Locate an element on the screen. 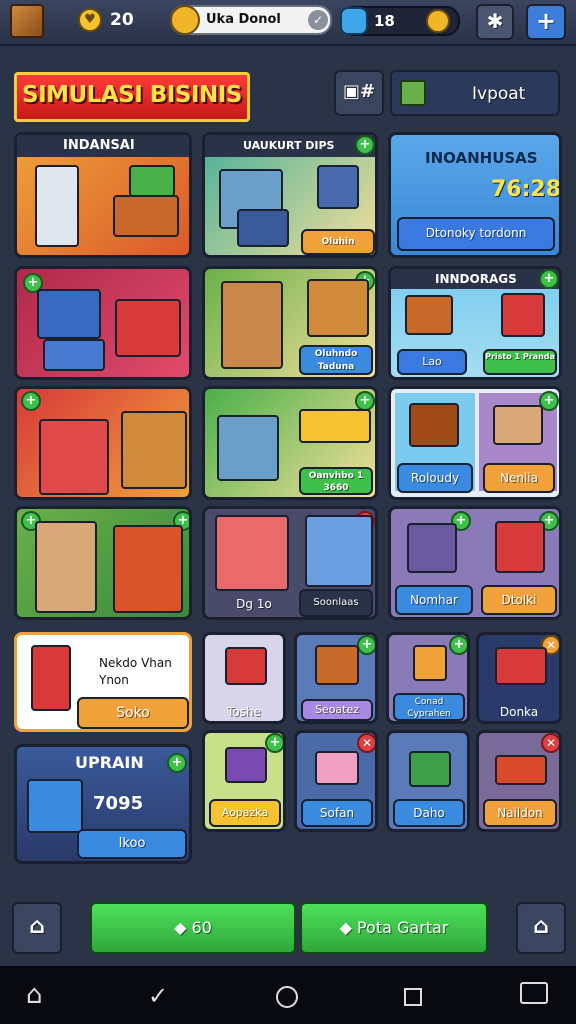 This screenshot has height=1024, width=576. add-button: + is located at coordinates (546, 22).